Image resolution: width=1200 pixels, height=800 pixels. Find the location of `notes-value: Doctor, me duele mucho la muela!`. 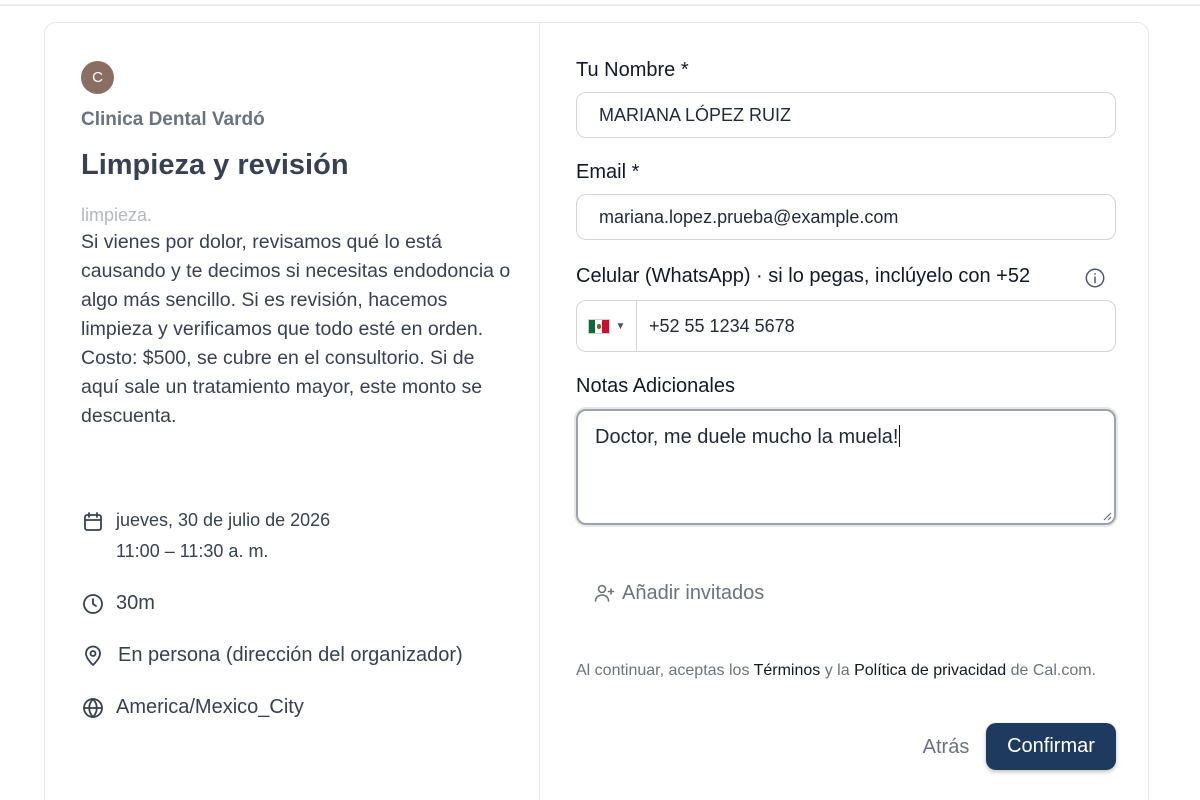

notes-value: Doctor, me duele mucho la muela! is located at coordinates (747, 437).